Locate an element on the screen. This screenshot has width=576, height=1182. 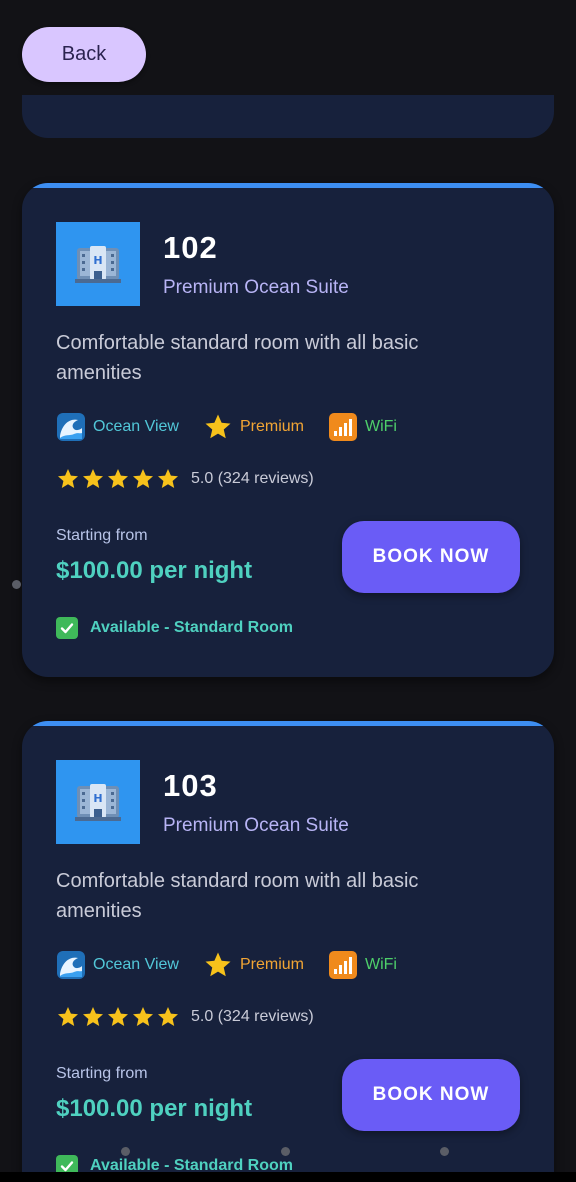
availability-status: Available - Standard Room is located at coordinates (174, 628).